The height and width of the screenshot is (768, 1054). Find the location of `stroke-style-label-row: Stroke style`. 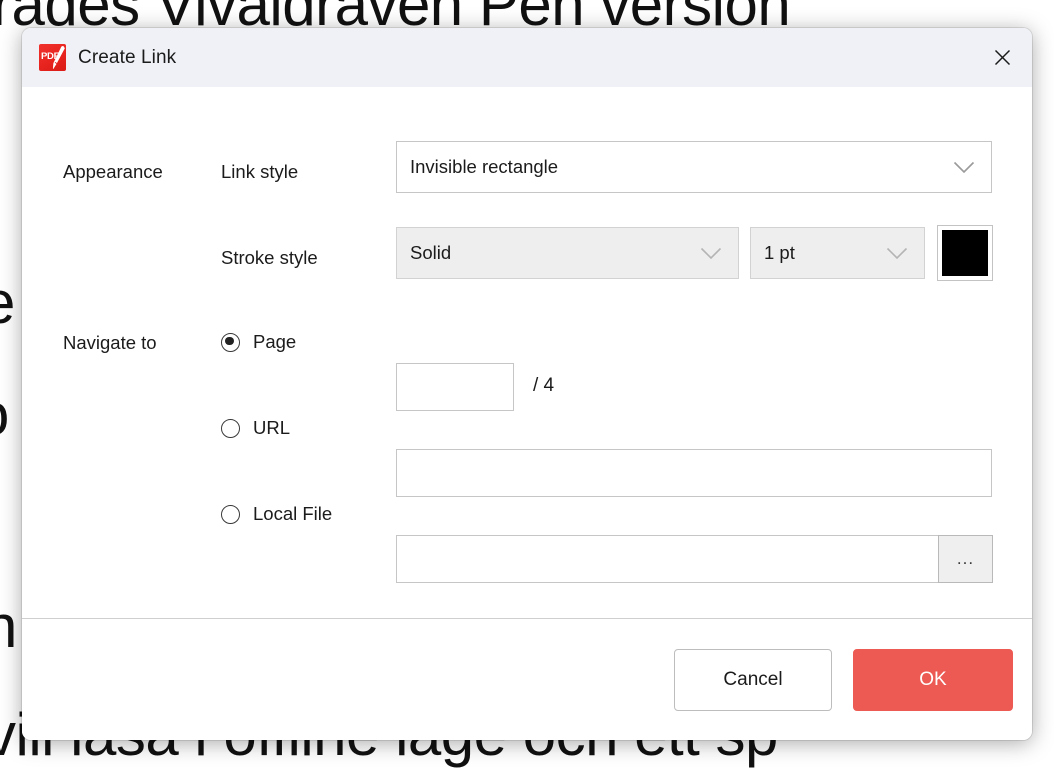

stroke-style-label-row: Stroke style is located at coordinates (269, 258).